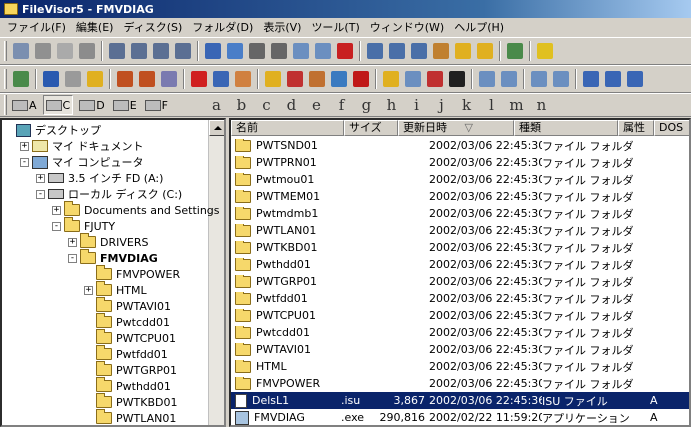  I want to click on file-row: PWTAVI01 2002/03/06 22:45:30 ファイル フォルダ, so click(460, 349).